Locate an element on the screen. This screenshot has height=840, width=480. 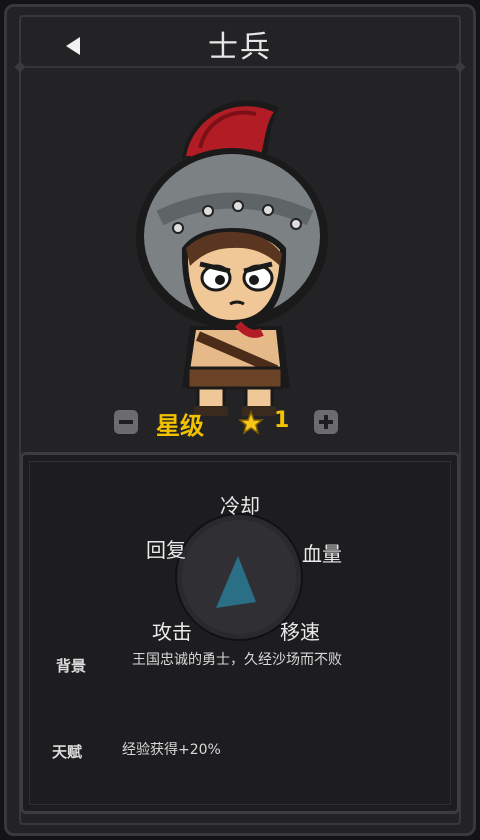
stat-health: 血量 is located at coordinates (322, 554).